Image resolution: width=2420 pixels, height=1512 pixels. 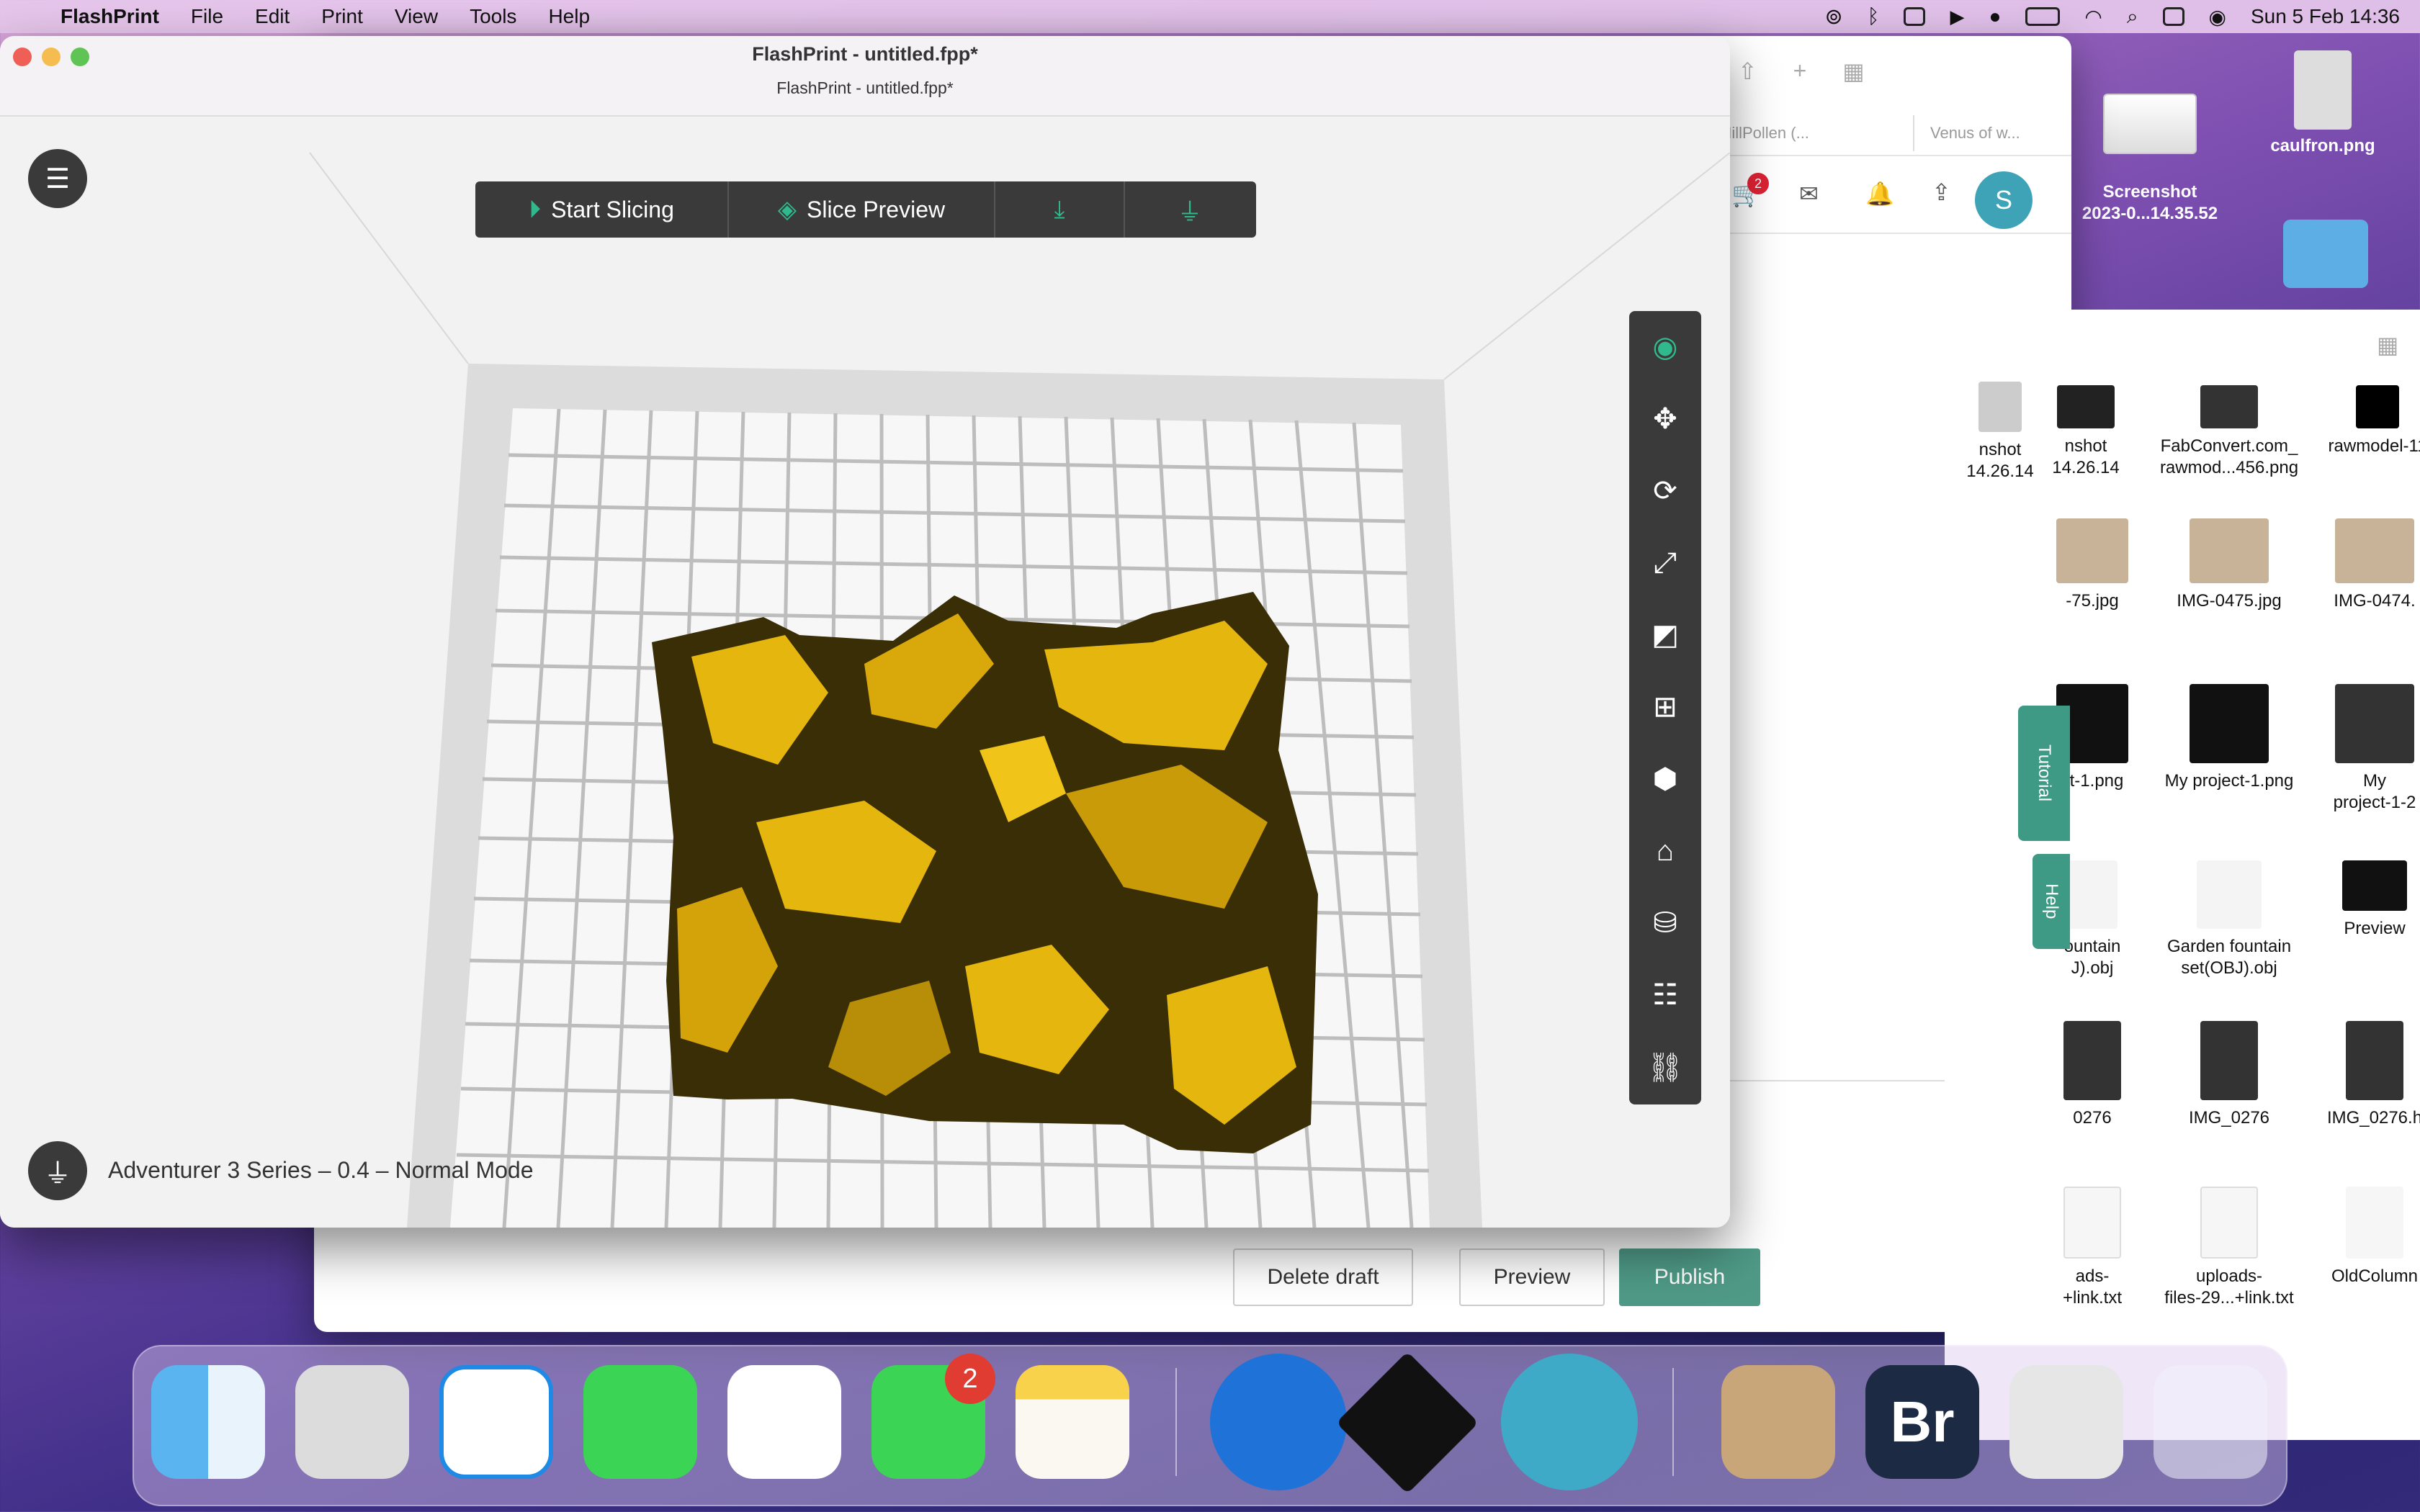 I want to click on file-menu-button: ☰, so click(x=57, y=178).